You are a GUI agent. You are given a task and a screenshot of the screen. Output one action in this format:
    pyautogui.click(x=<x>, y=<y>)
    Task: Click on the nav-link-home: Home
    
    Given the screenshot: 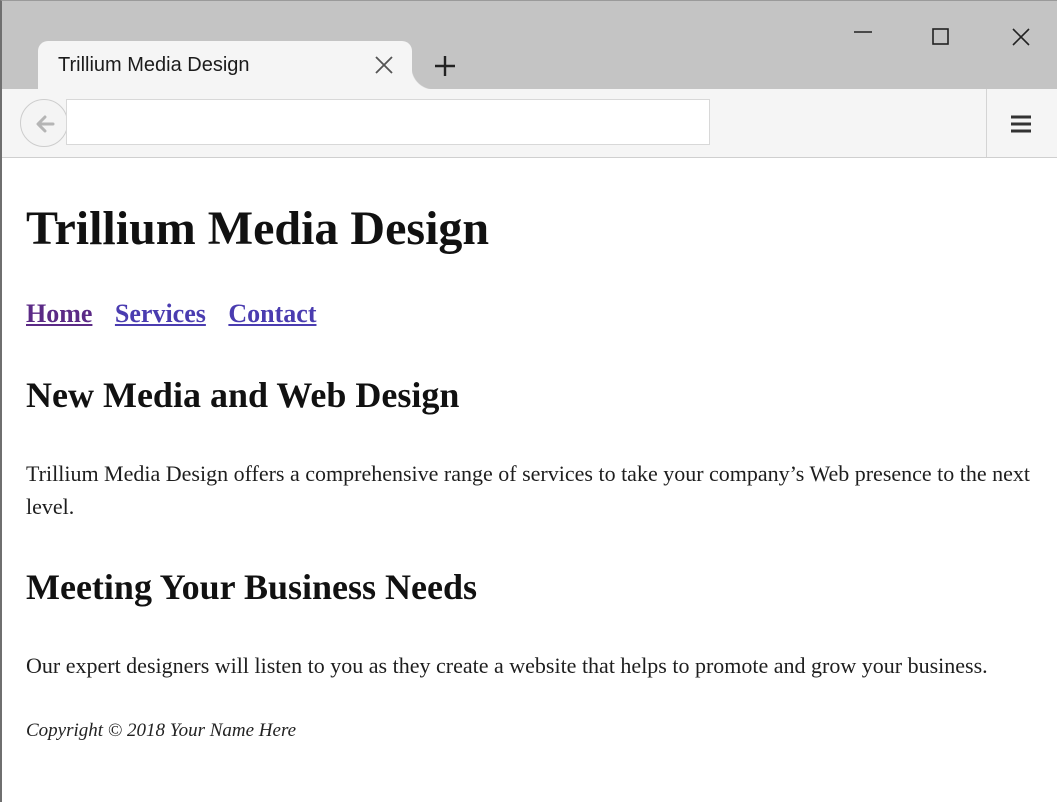 What is the action you would take?
    pyautogui.click(x=59, y=313)
    